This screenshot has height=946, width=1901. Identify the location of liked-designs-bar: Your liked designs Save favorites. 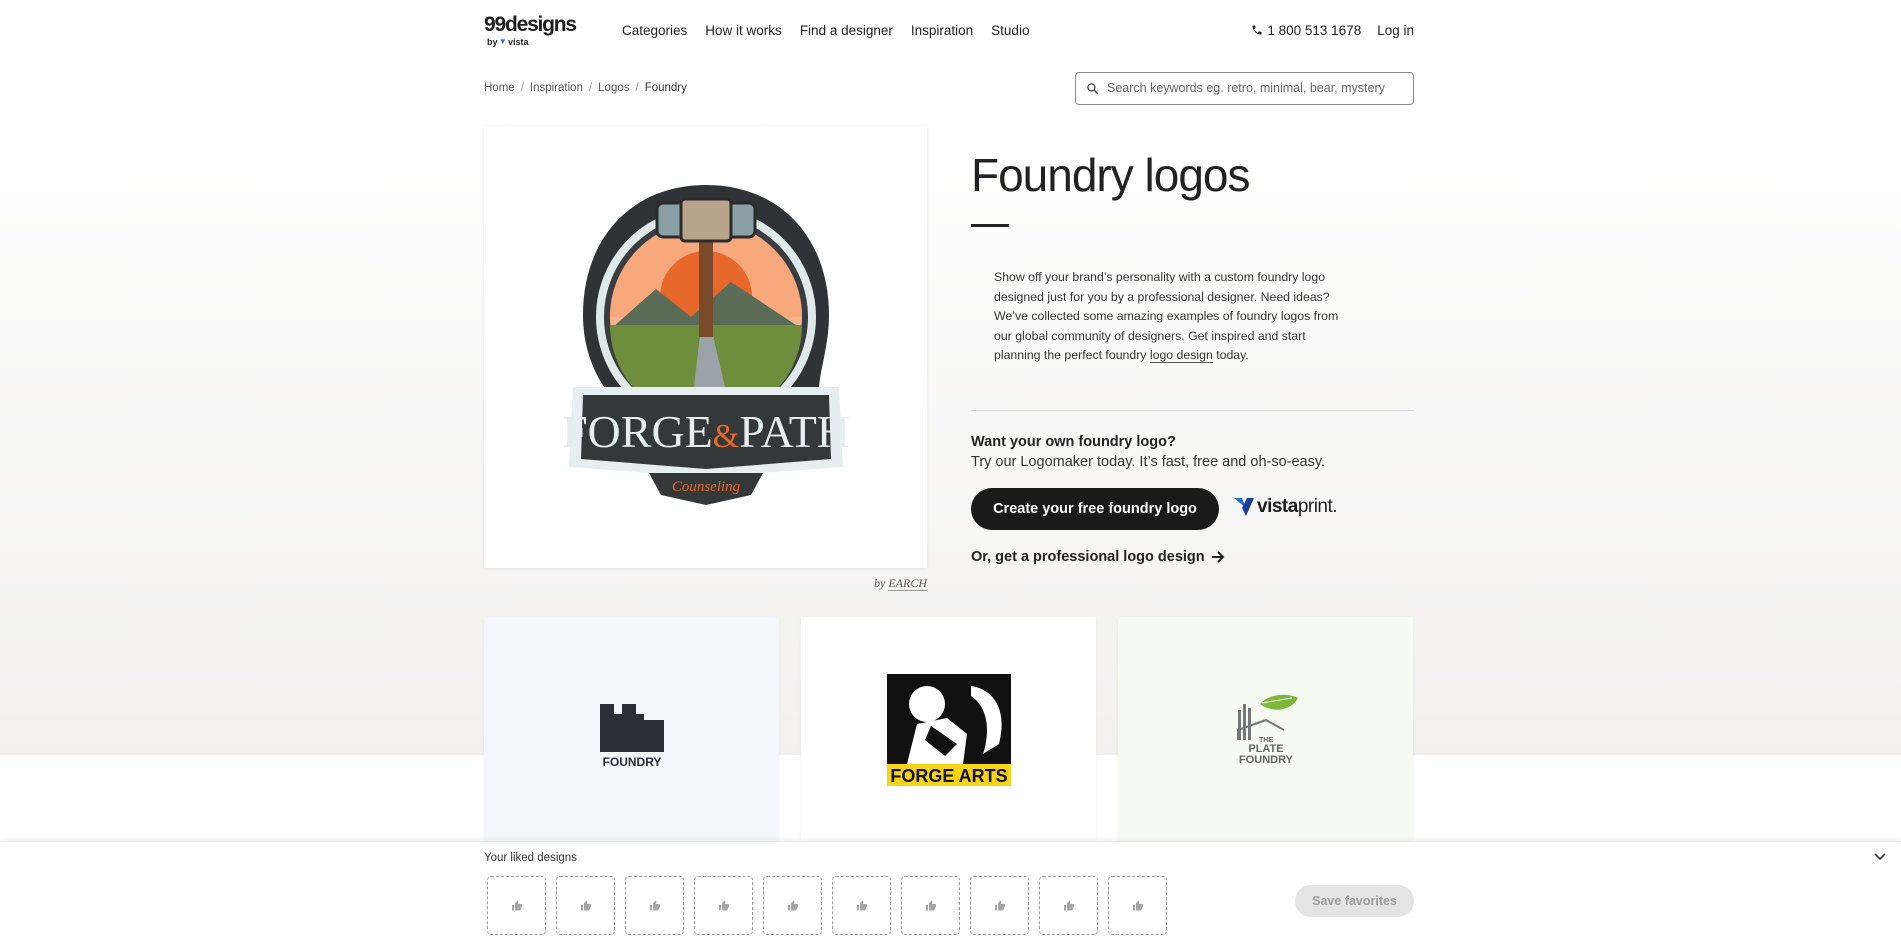
(950, 893).